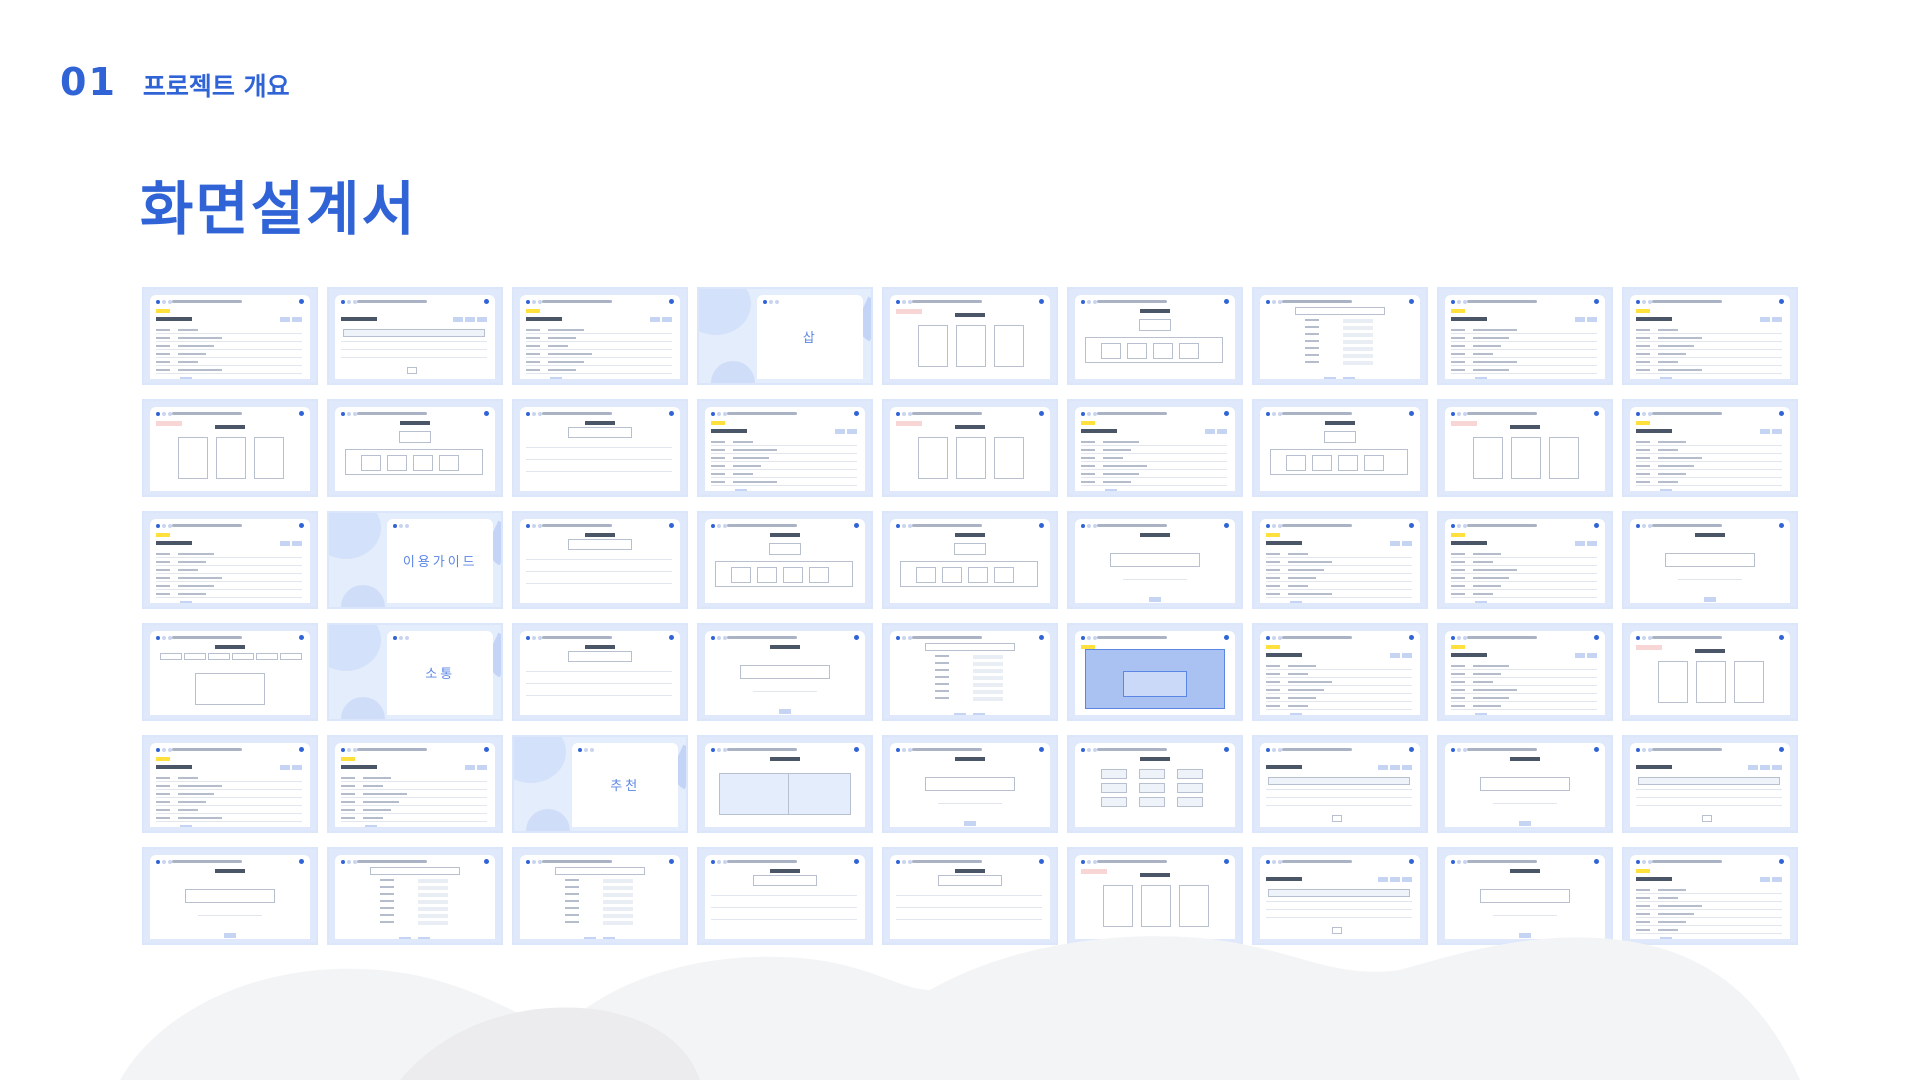 This screenshot has width=1920, height=1080. I want to click on section-title: 프로젝트 개요, so click(216, 86).